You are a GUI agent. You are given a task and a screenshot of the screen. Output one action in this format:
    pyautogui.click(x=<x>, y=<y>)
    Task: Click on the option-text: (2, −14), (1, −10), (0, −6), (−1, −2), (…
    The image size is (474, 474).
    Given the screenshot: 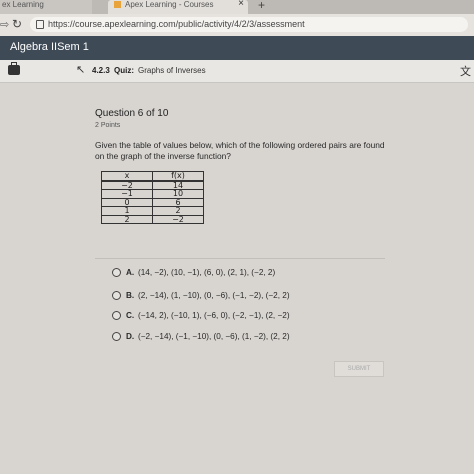 What is the action you would take?
    pyautogui.click(x=214, y=295)
    